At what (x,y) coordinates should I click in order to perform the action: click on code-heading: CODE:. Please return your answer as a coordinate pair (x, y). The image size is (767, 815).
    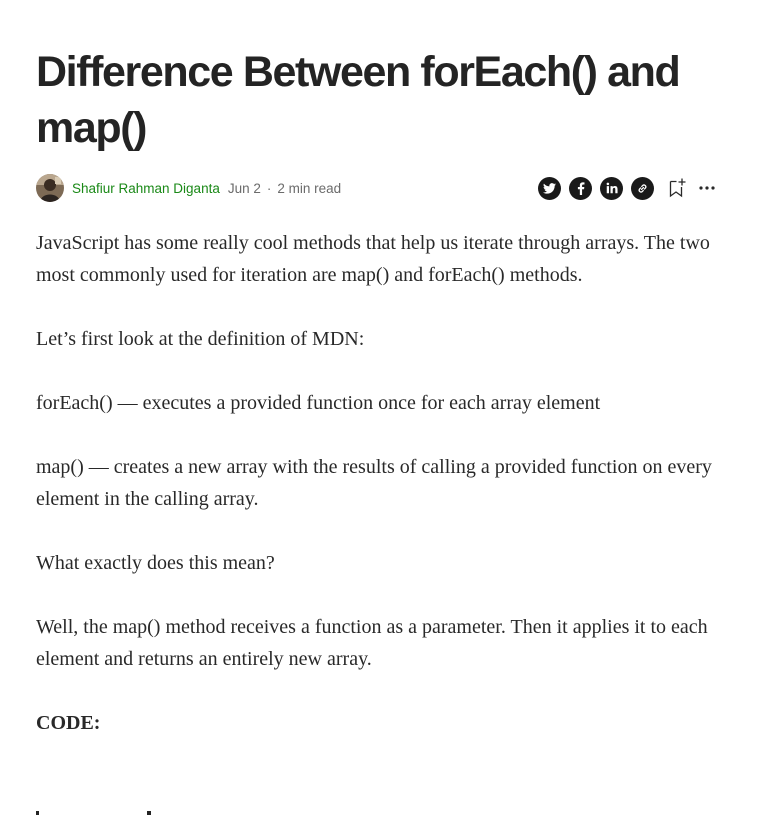
    Looking at the image, I should click on (68, 723).